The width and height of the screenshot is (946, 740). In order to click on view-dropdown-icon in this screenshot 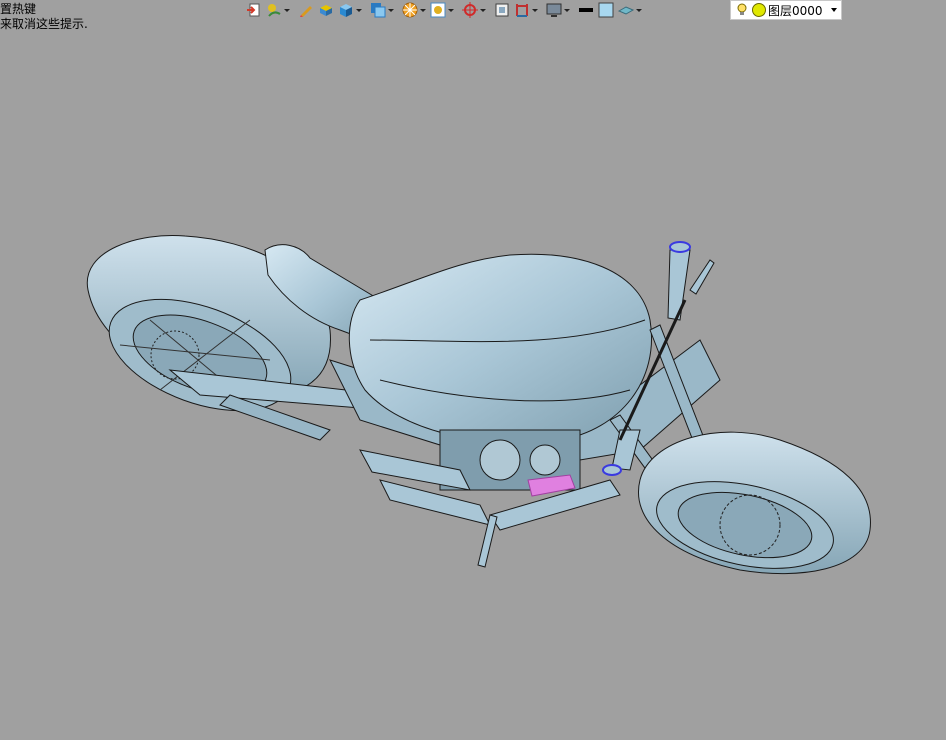, I will do `click(391, 10)`.